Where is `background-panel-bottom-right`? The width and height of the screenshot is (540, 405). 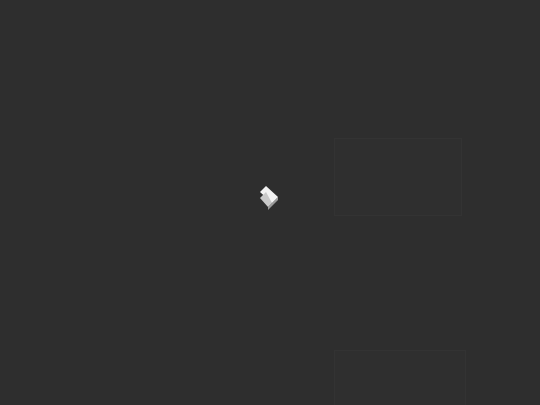 background-panel-bottom-right is located at coordinates (400, 377).